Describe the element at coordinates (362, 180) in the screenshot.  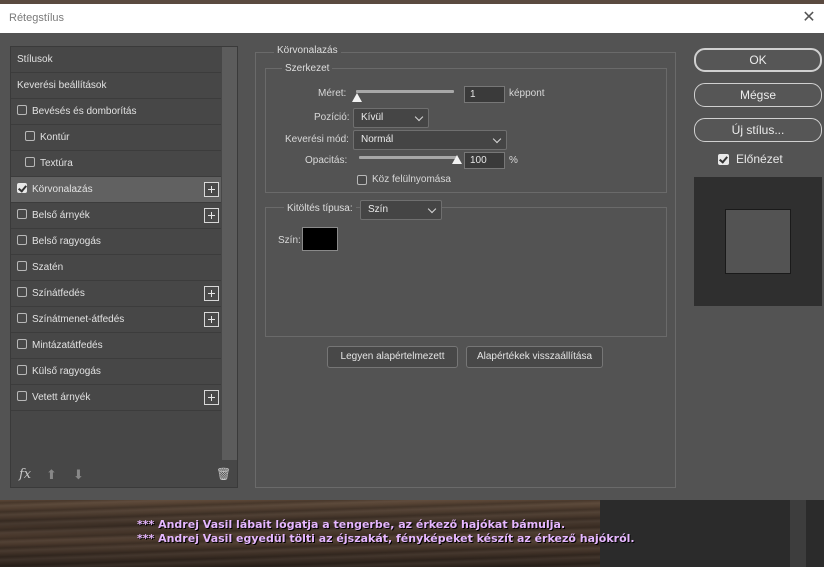
I see `overprint-checkbox` at that location.